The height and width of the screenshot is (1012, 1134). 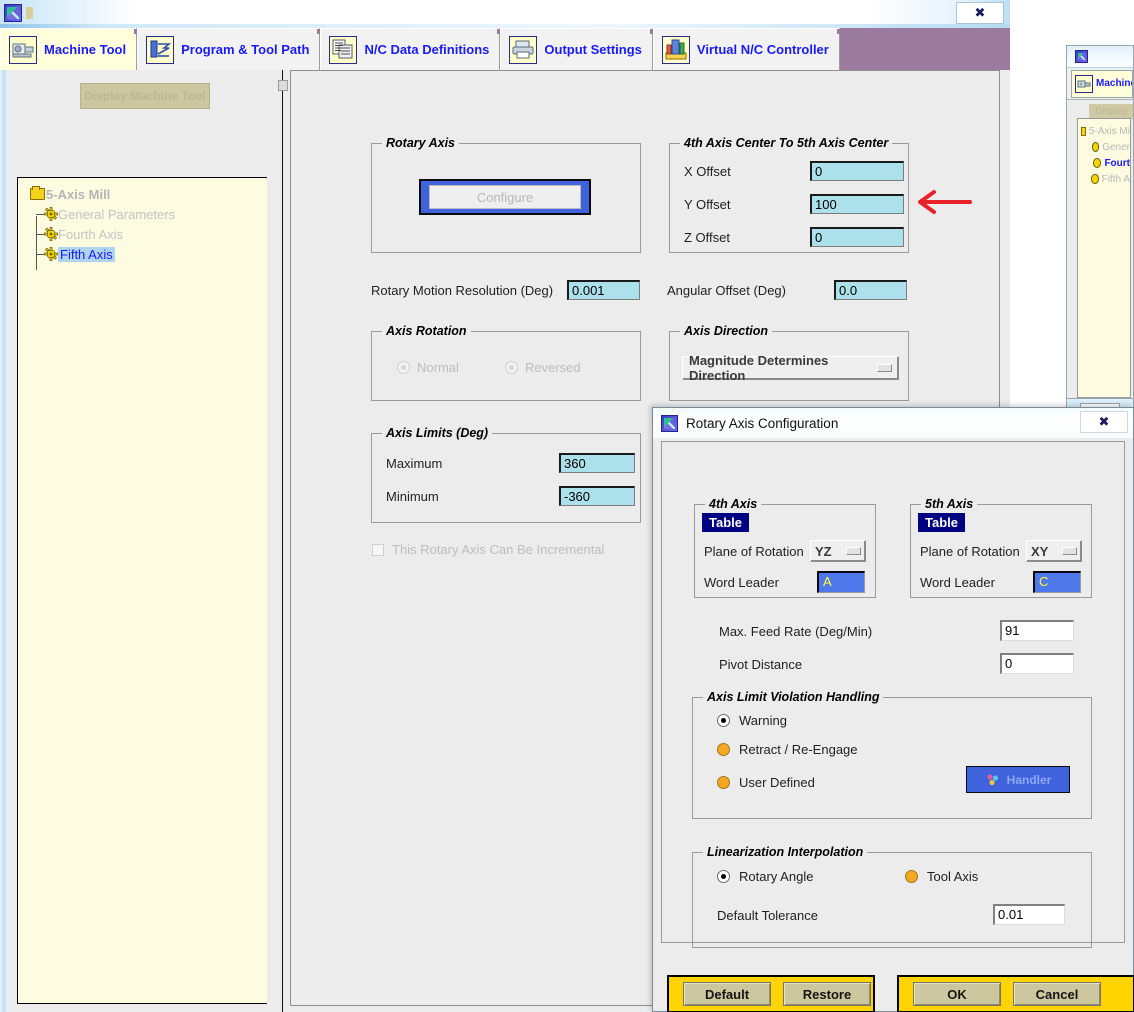 I want to click on background-tree-row: Gener, so click(x=1104, y=147).